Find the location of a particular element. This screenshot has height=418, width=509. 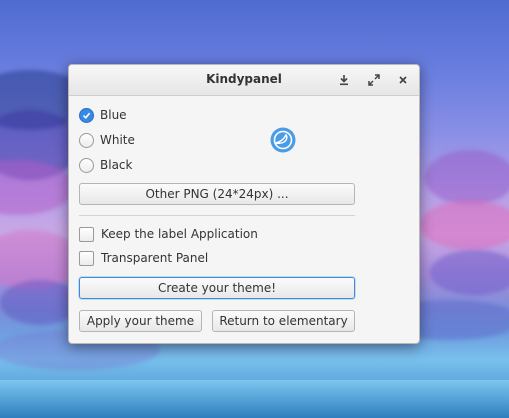

radio-label-black: Black is located at coordinates (116, 165).